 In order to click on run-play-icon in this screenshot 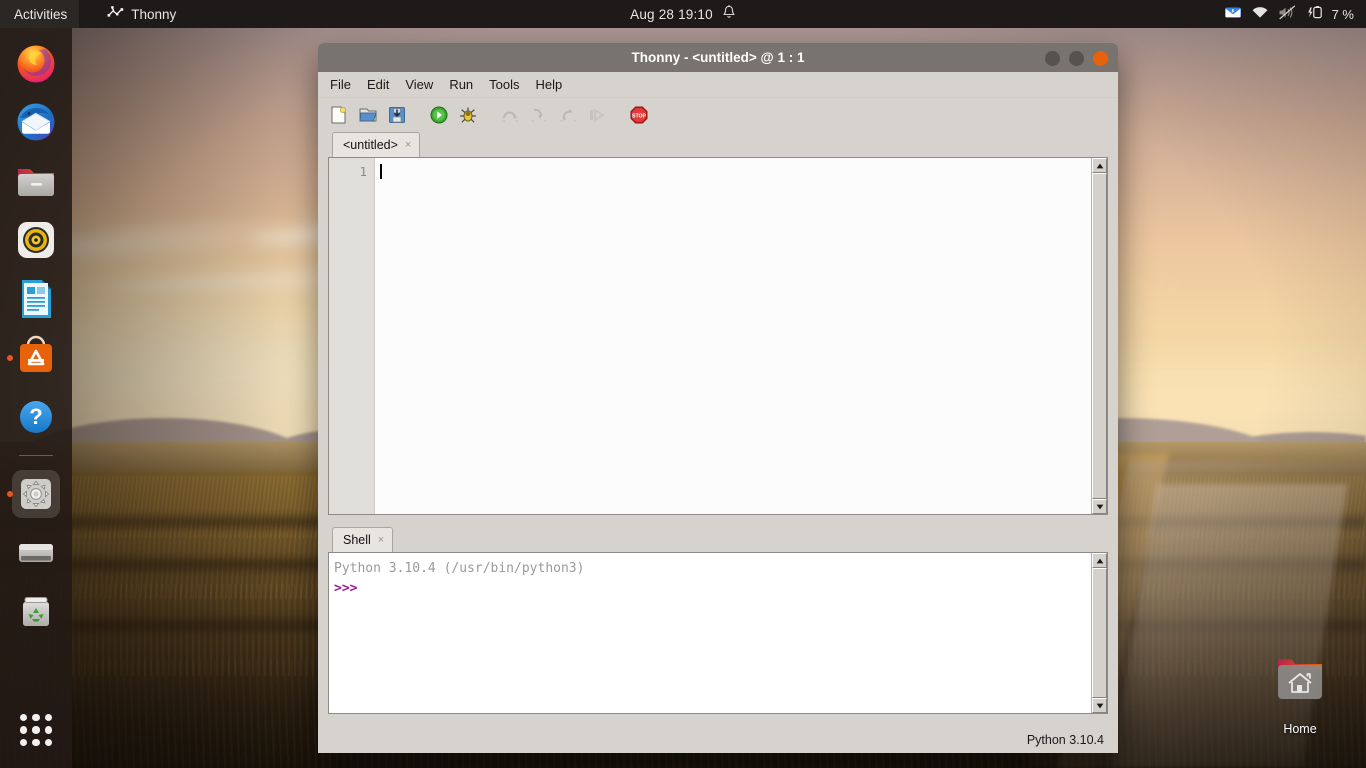, I will do `click(439, 115)`.